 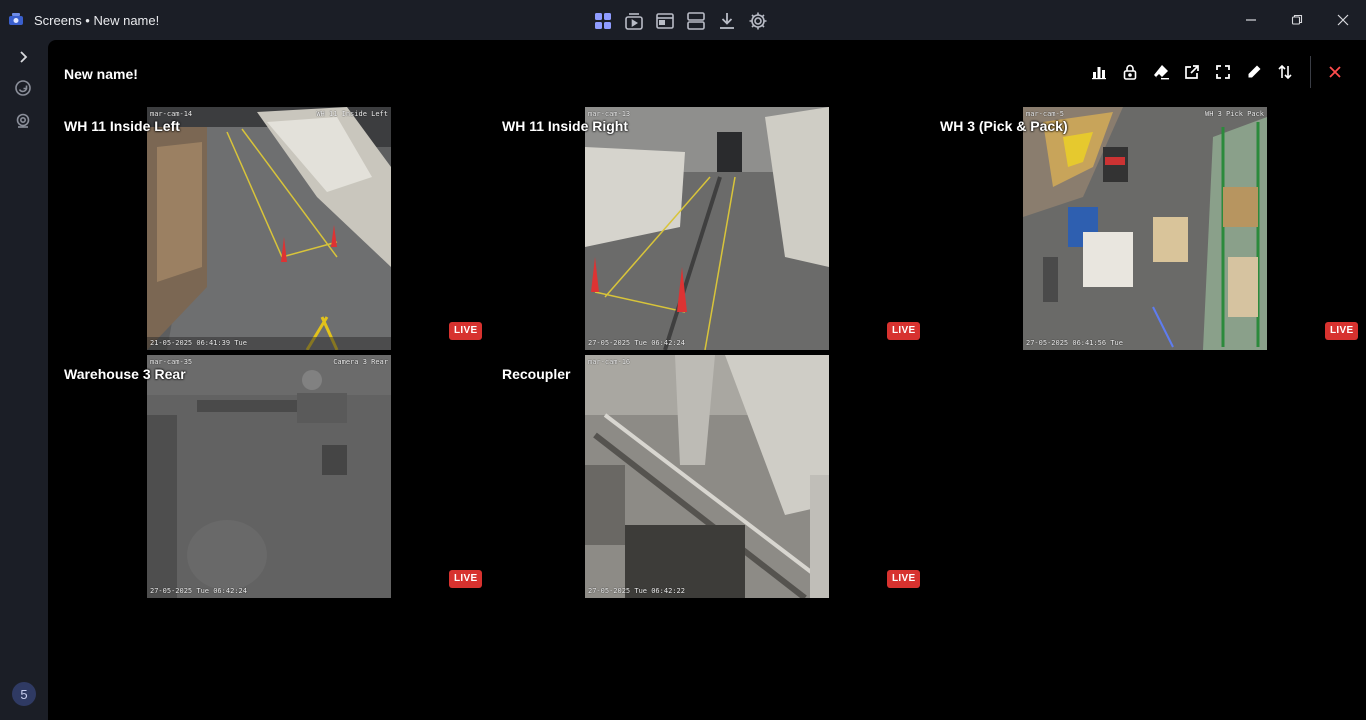 I want to click on external-link-icon, so click(x=1192, y=72).